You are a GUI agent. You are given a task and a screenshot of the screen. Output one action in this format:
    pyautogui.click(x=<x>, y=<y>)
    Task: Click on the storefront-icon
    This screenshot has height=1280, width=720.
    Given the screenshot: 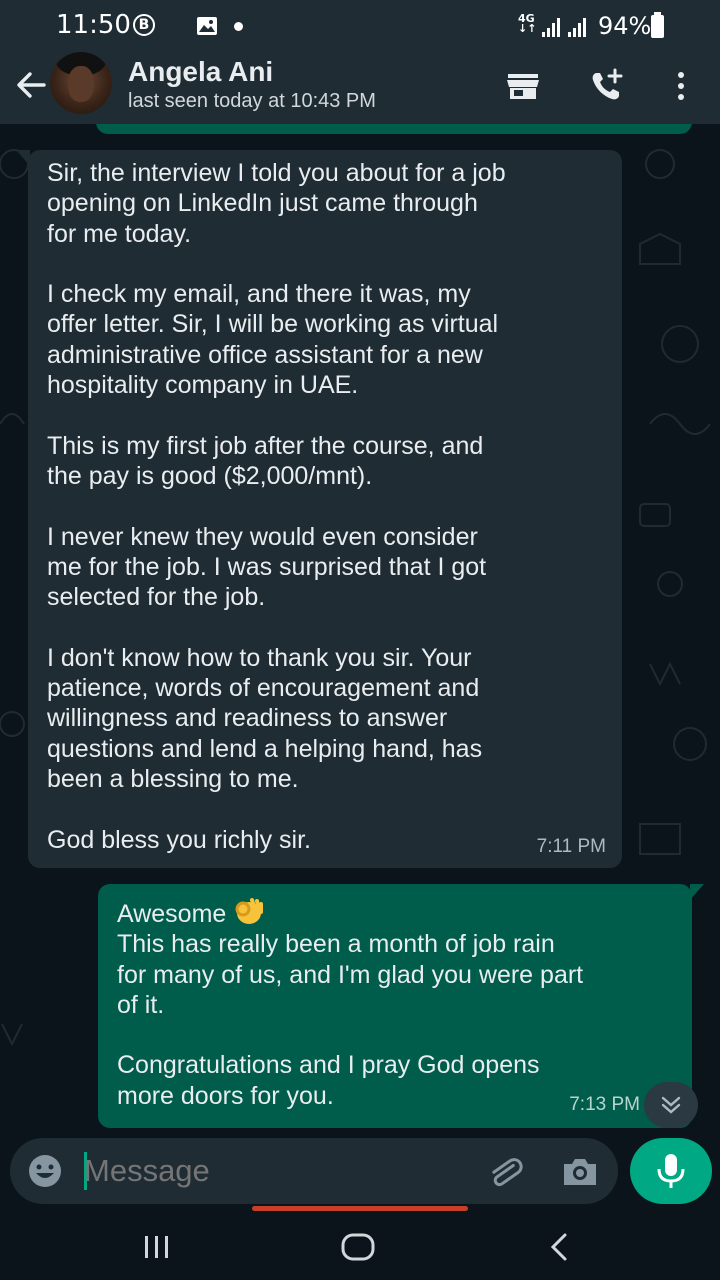 What is the action you would take?
    pyautogui.click(x=523, y=86)
    